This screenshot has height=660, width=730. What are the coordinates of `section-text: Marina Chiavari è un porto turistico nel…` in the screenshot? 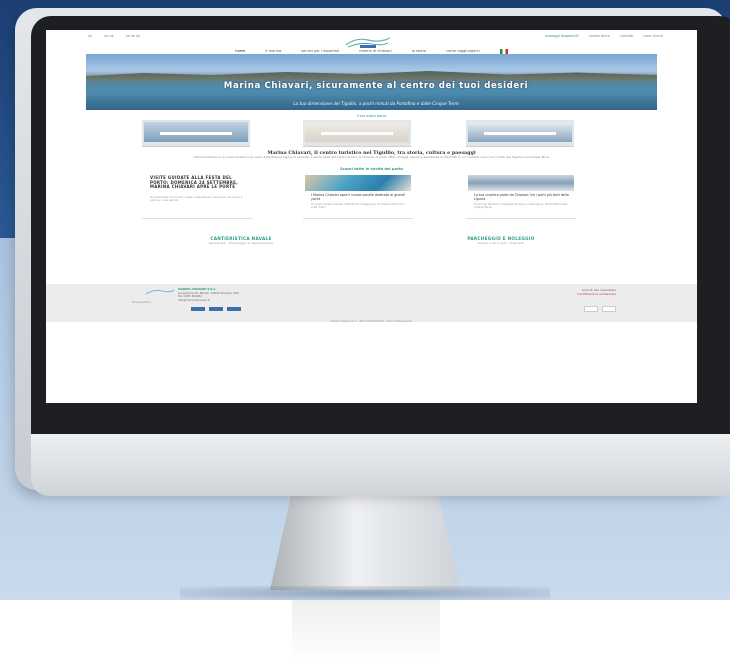 It's located at (372, 157).